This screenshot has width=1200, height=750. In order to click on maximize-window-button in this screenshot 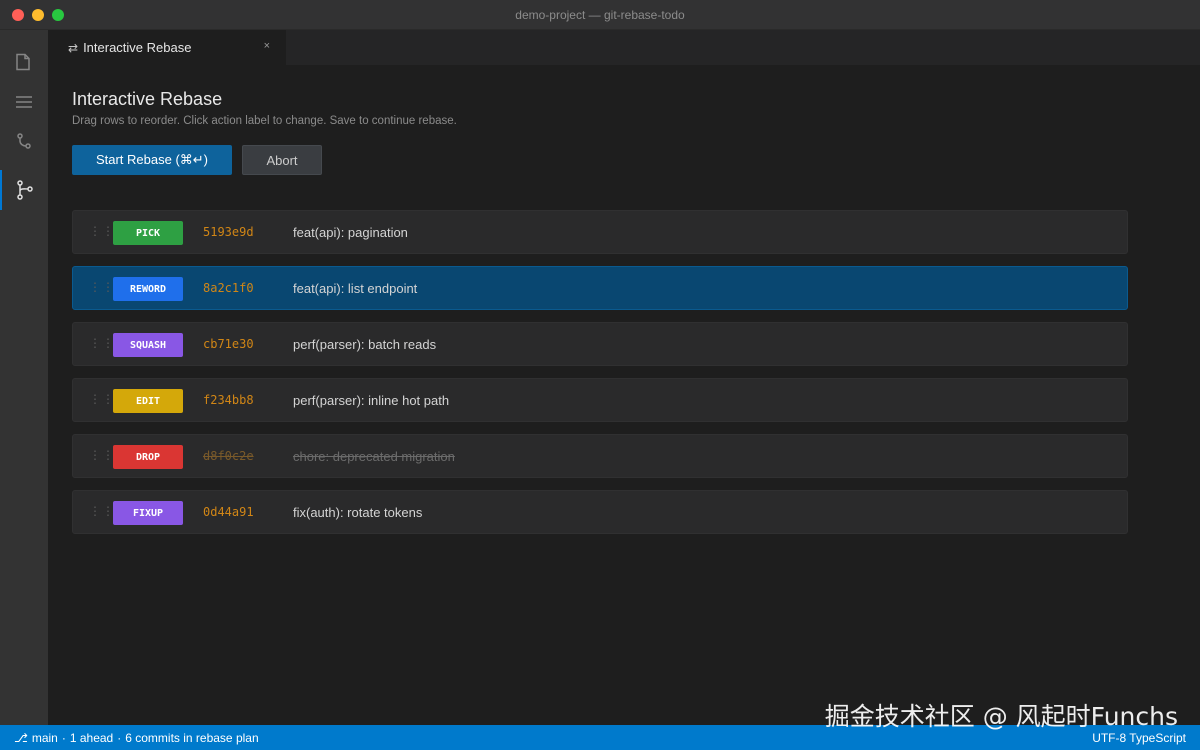, I will do `click(58, 15)`.